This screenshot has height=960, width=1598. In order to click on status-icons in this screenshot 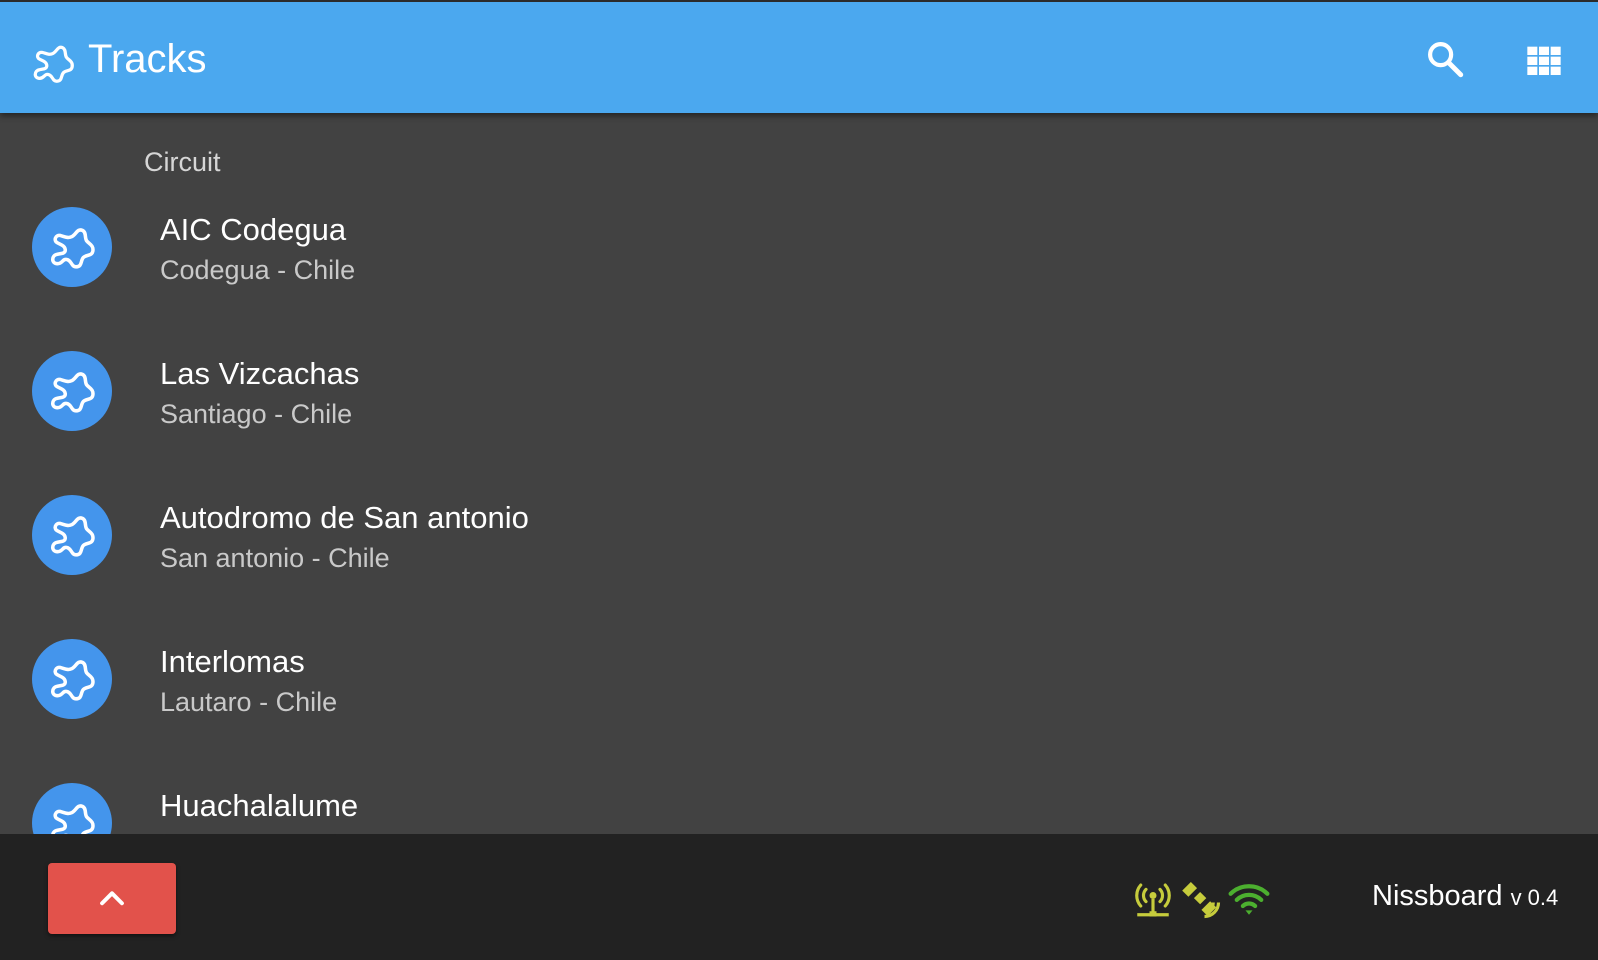, I will do `click(1201, 899)`.